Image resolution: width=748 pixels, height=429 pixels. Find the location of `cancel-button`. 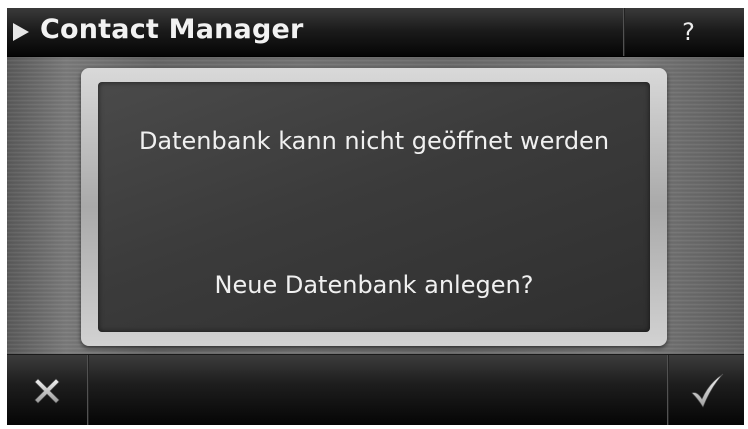

cancel-button is located at coordinates (47, 390).